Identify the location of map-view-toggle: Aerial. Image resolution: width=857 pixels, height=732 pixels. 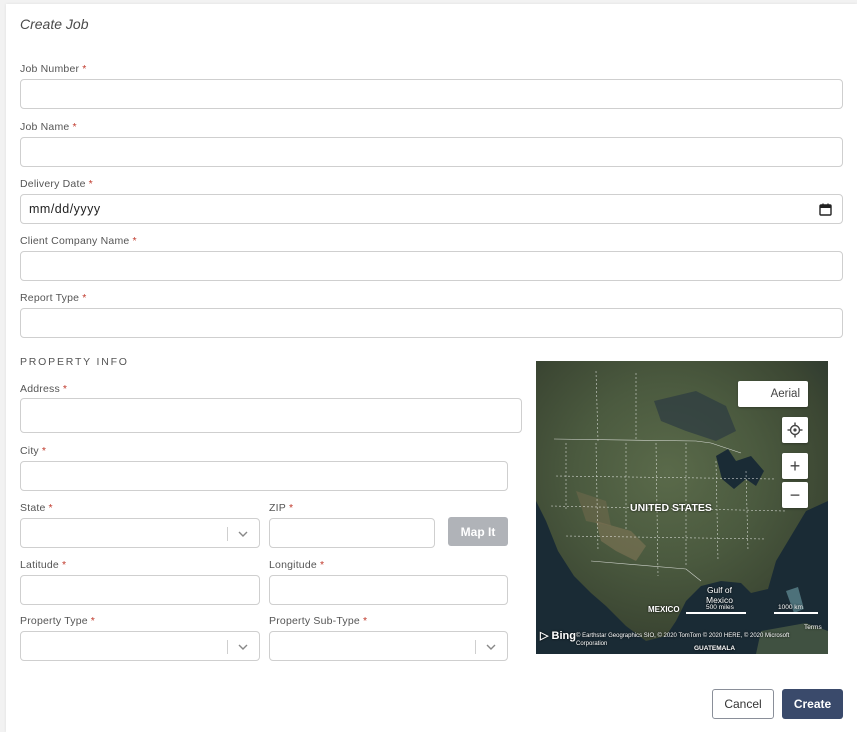
(773, 394).